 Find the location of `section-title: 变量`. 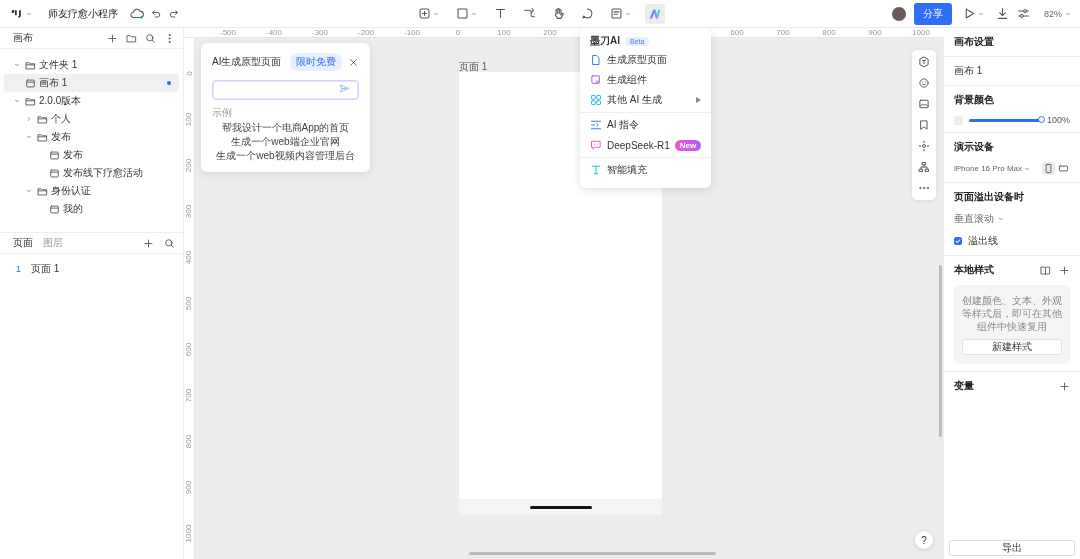

section-title: 变量 is located at coordinates (964, 386).